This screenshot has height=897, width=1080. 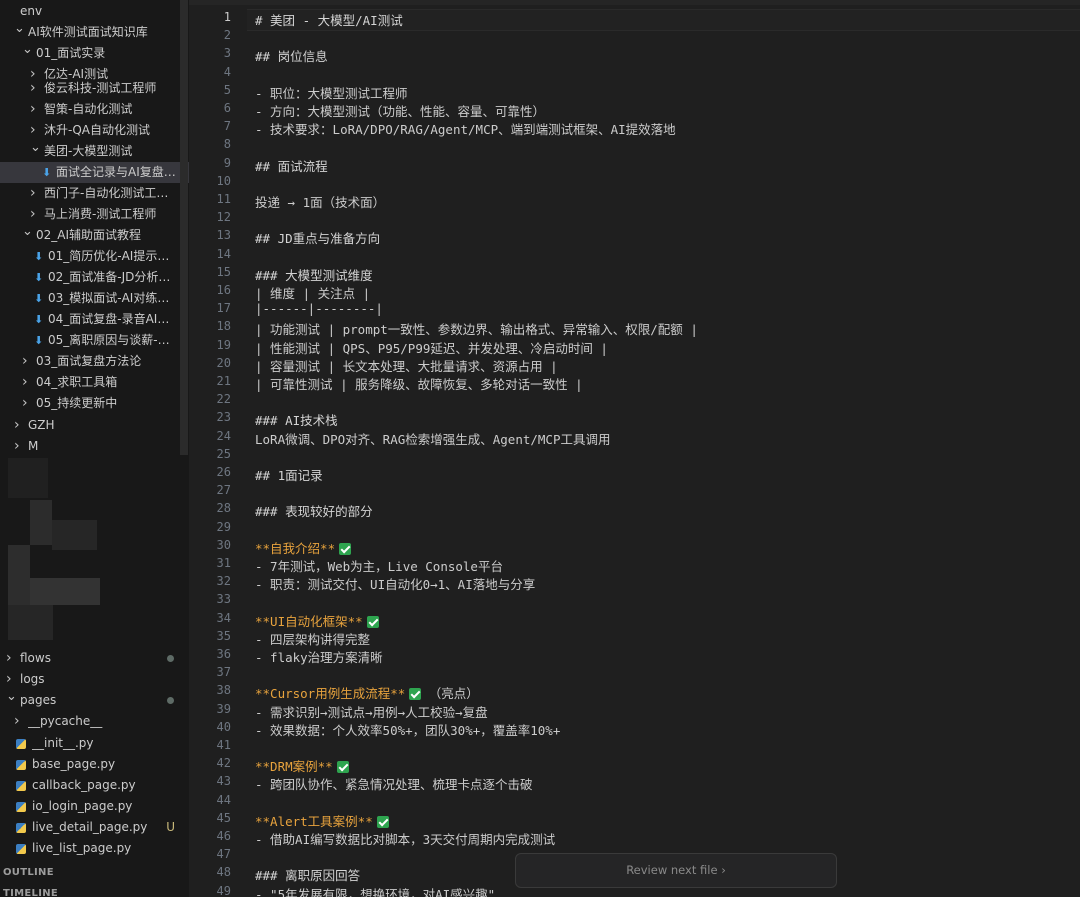 I want to click on timeline-section: TIMELINE, so click(x=30, y=891).